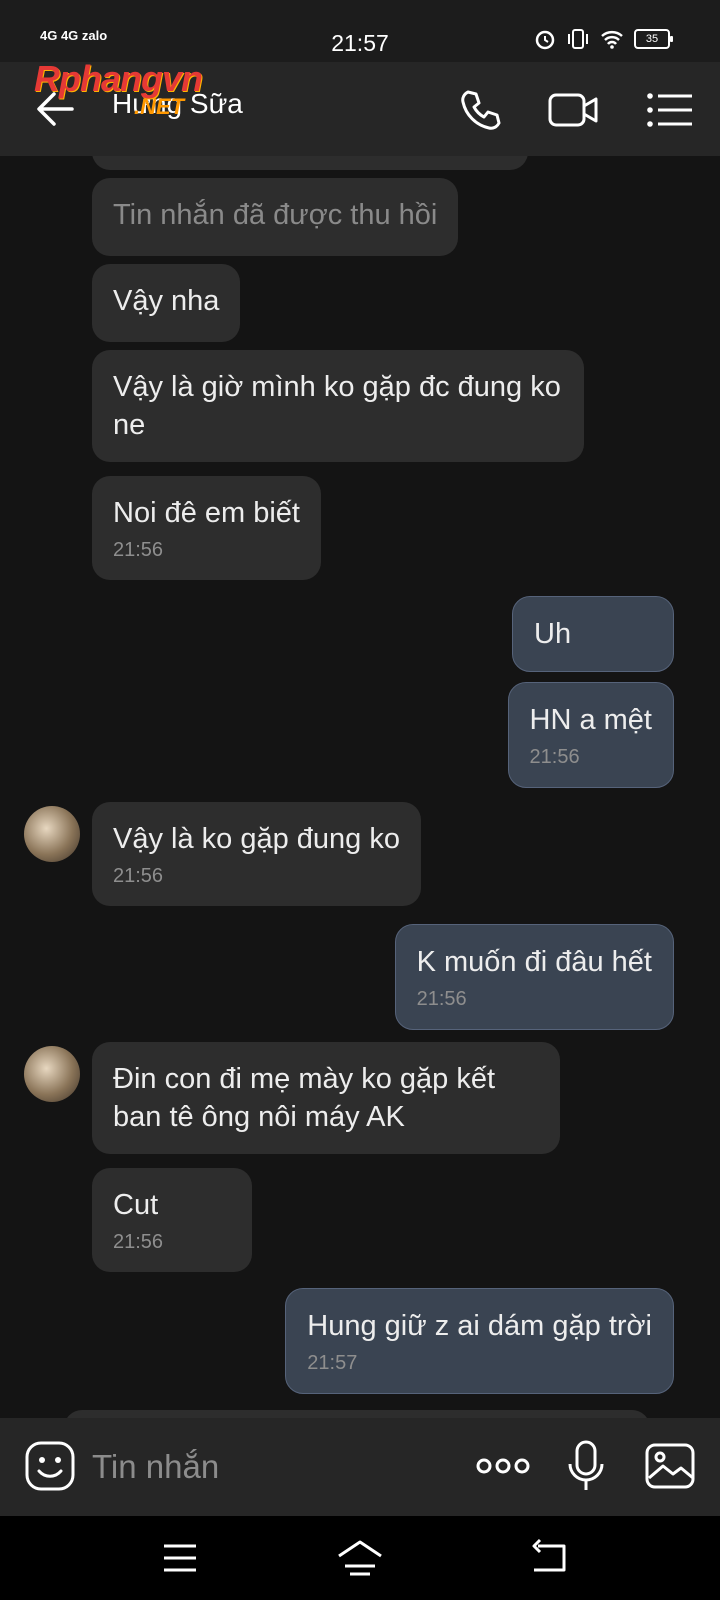  I want to click on watermark-suffix: .NET, so click(159, 106).